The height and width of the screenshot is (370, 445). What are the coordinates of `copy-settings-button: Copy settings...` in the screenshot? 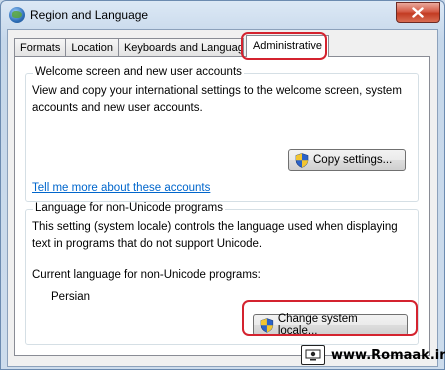 It's located at (347, 160).